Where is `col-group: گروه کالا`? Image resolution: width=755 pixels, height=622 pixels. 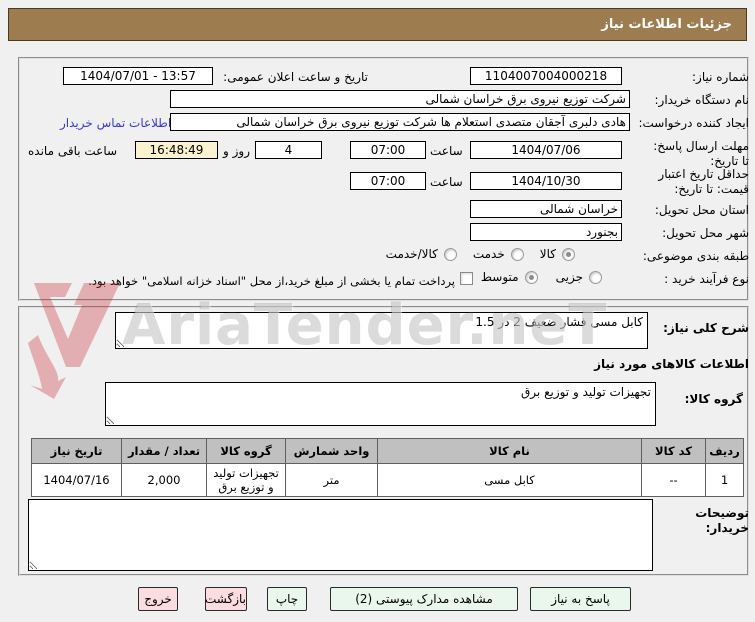
col-group: گروه کالا is located at coordinates (246, 451).